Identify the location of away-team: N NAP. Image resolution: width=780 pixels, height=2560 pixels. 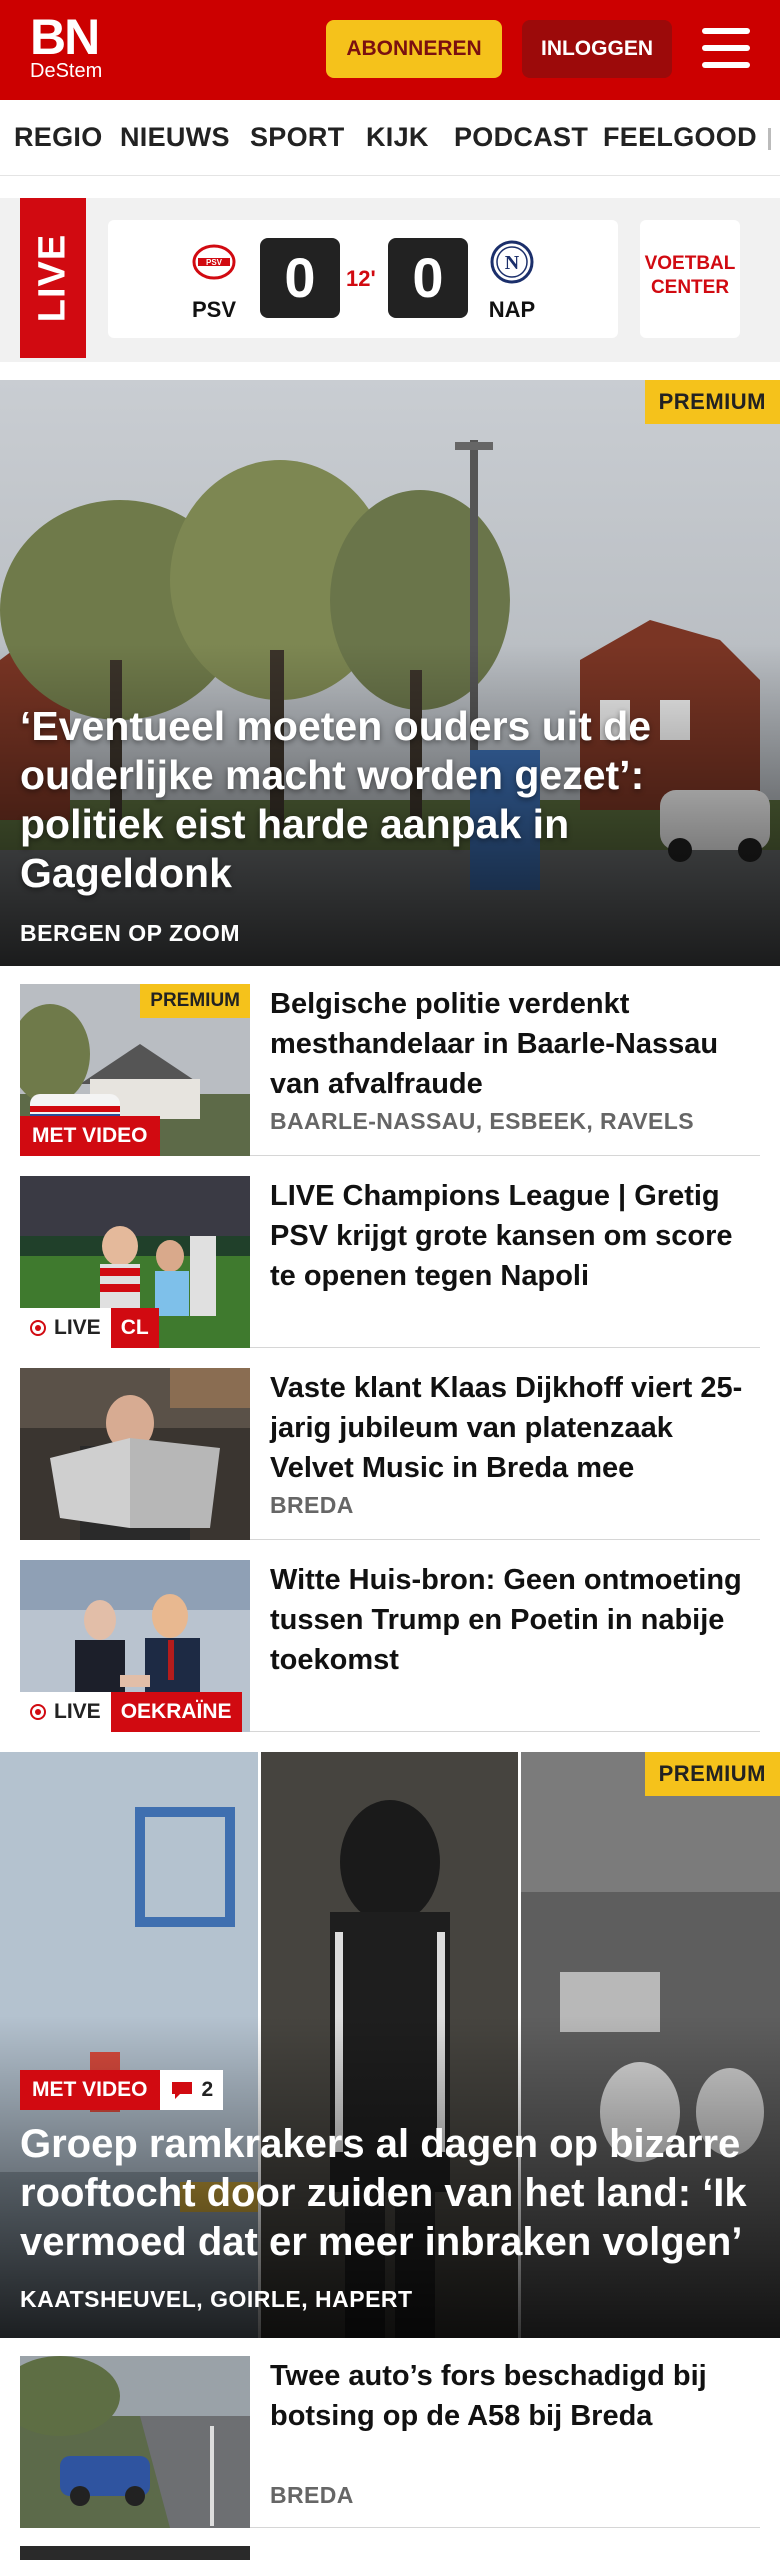
(512, 281).